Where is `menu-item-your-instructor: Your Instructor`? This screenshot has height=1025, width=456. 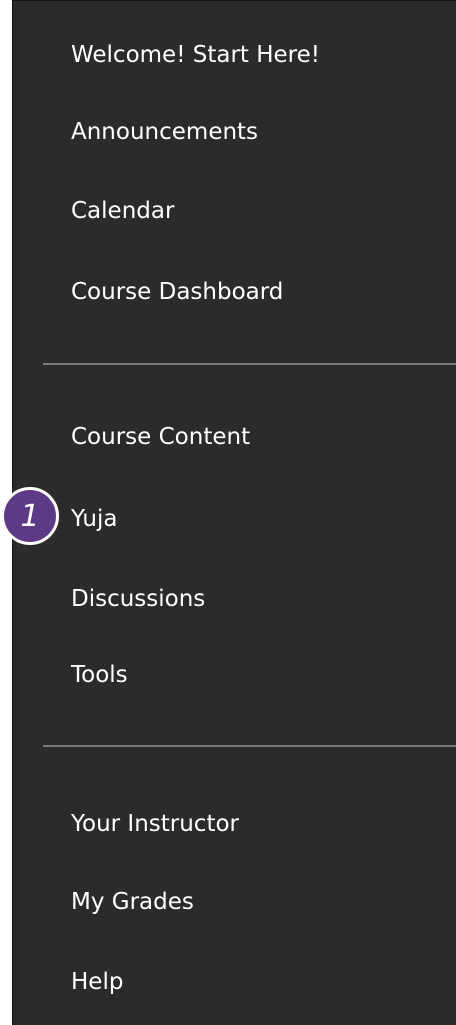
menu-item-your-instructor: Your Instructor is located at coordinates (155, 824).